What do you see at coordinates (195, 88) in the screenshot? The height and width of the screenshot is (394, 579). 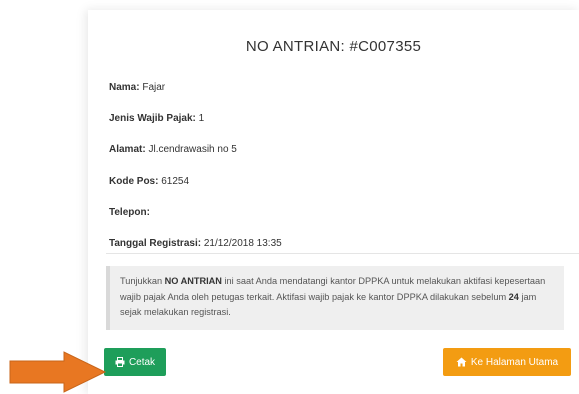 I see `field-nama: Nama: Fajar` at bounding box center [195, 88].